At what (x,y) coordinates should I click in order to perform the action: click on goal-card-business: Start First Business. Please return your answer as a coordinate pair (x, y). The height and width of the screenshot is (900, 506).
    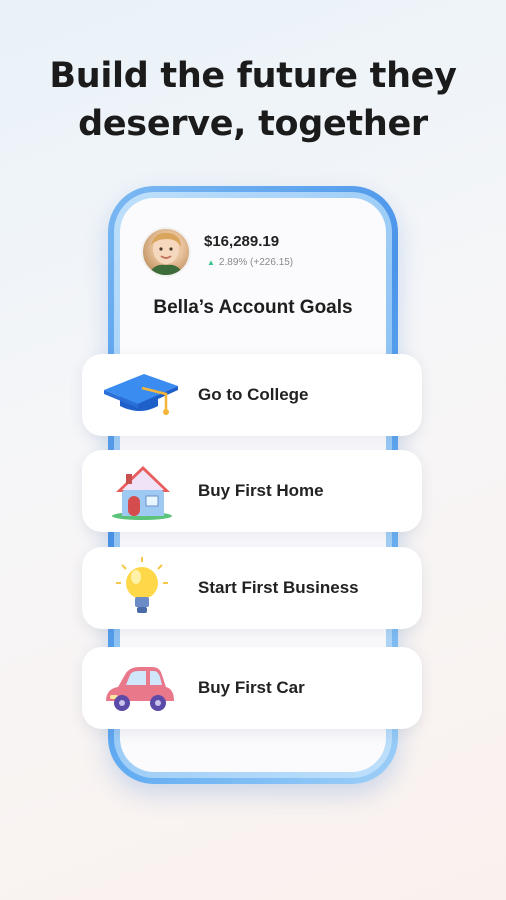
    Looking at the image, I should click on (252, 588).